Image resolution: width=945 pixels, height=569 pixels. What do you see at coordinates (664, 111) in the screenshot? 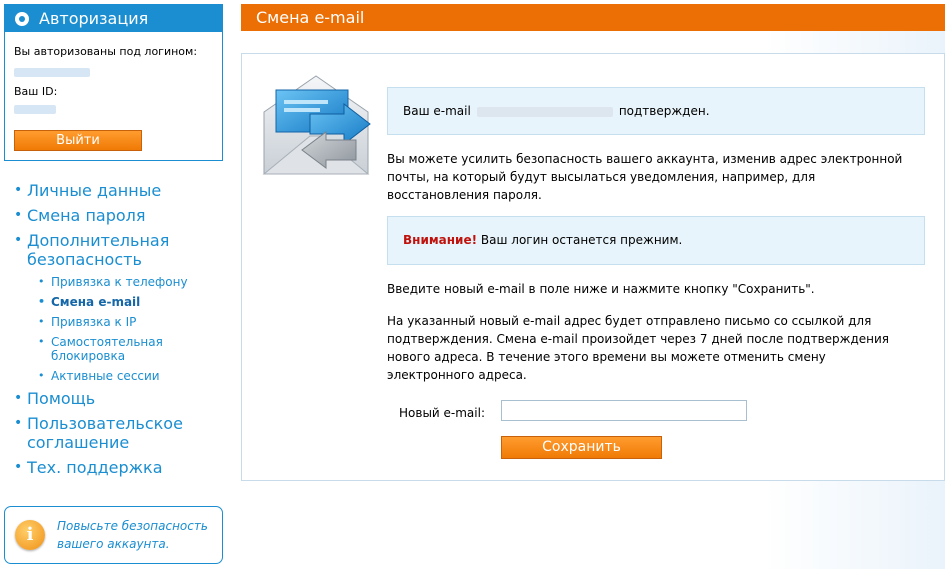
I see `confirm-suffix: подтвержден.` at bounding box center [664, 111].